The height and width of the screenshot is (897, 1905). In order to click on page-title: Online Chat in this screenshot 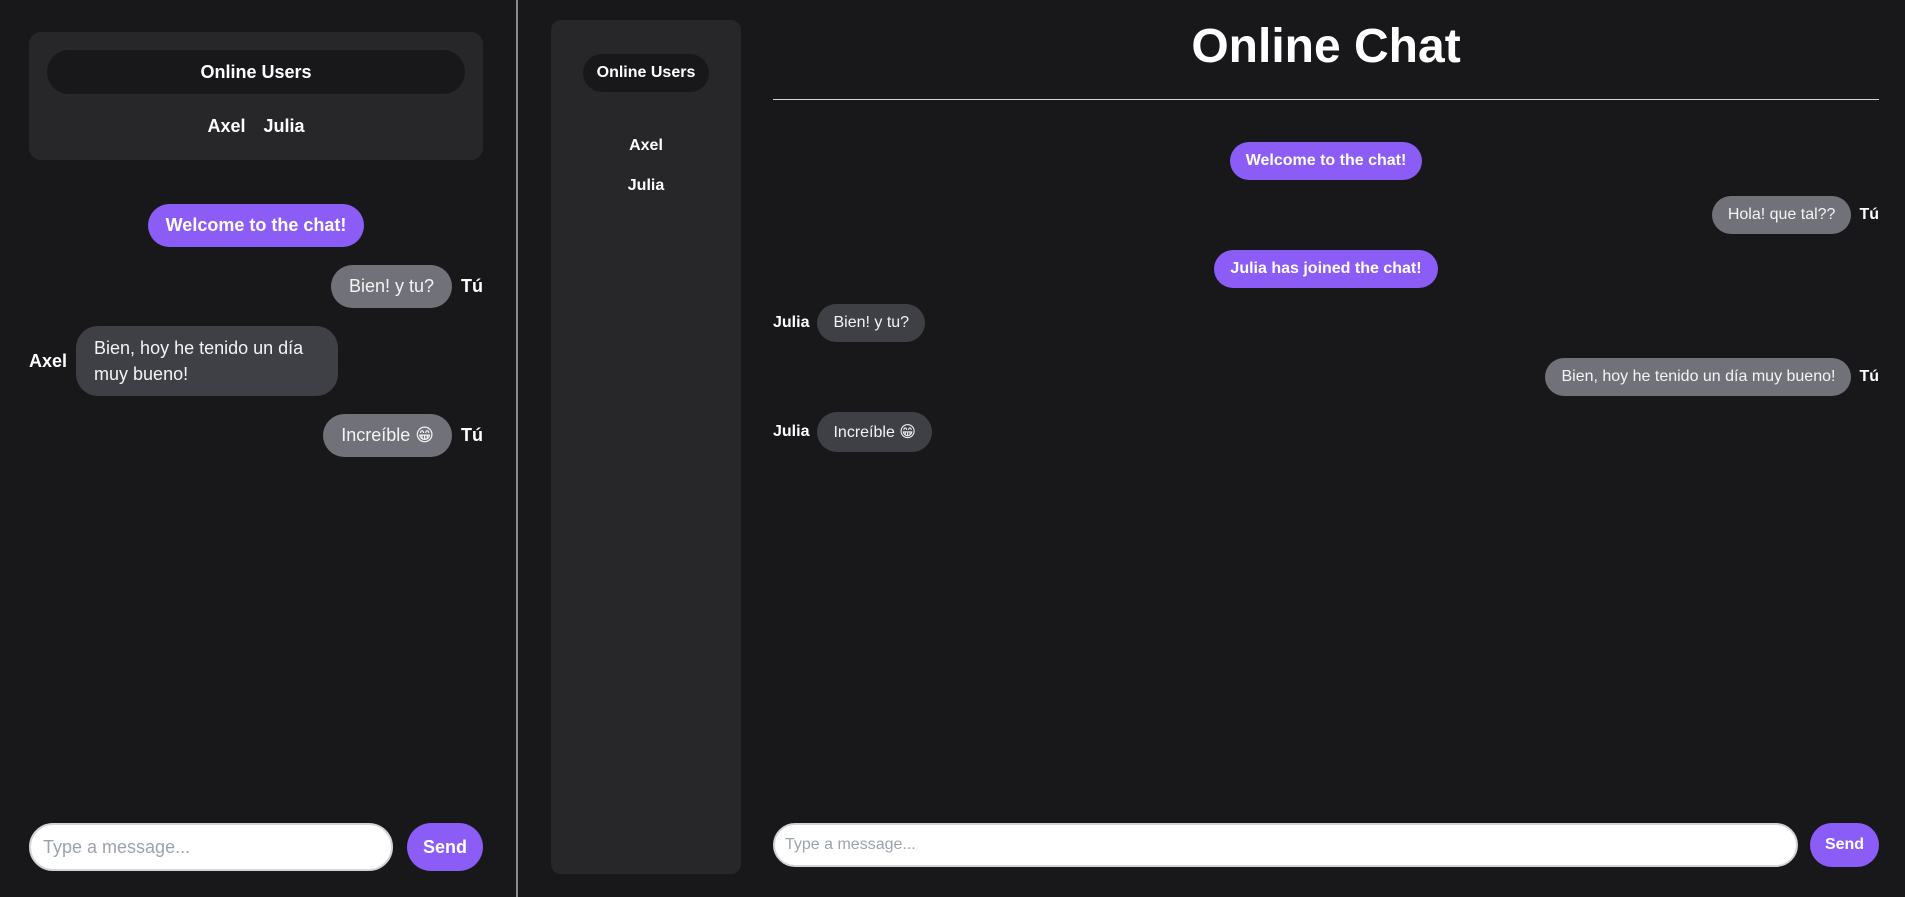, I will do `click(1326, 46)`.